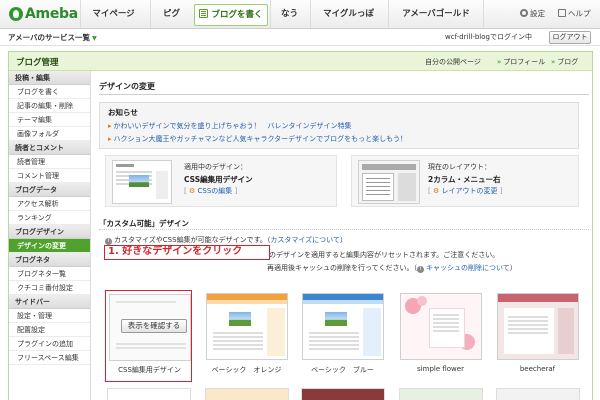 The width and height of the screenshot is (600, 400). I want to click on link-profile: » プロフィール, so click(521, 62).